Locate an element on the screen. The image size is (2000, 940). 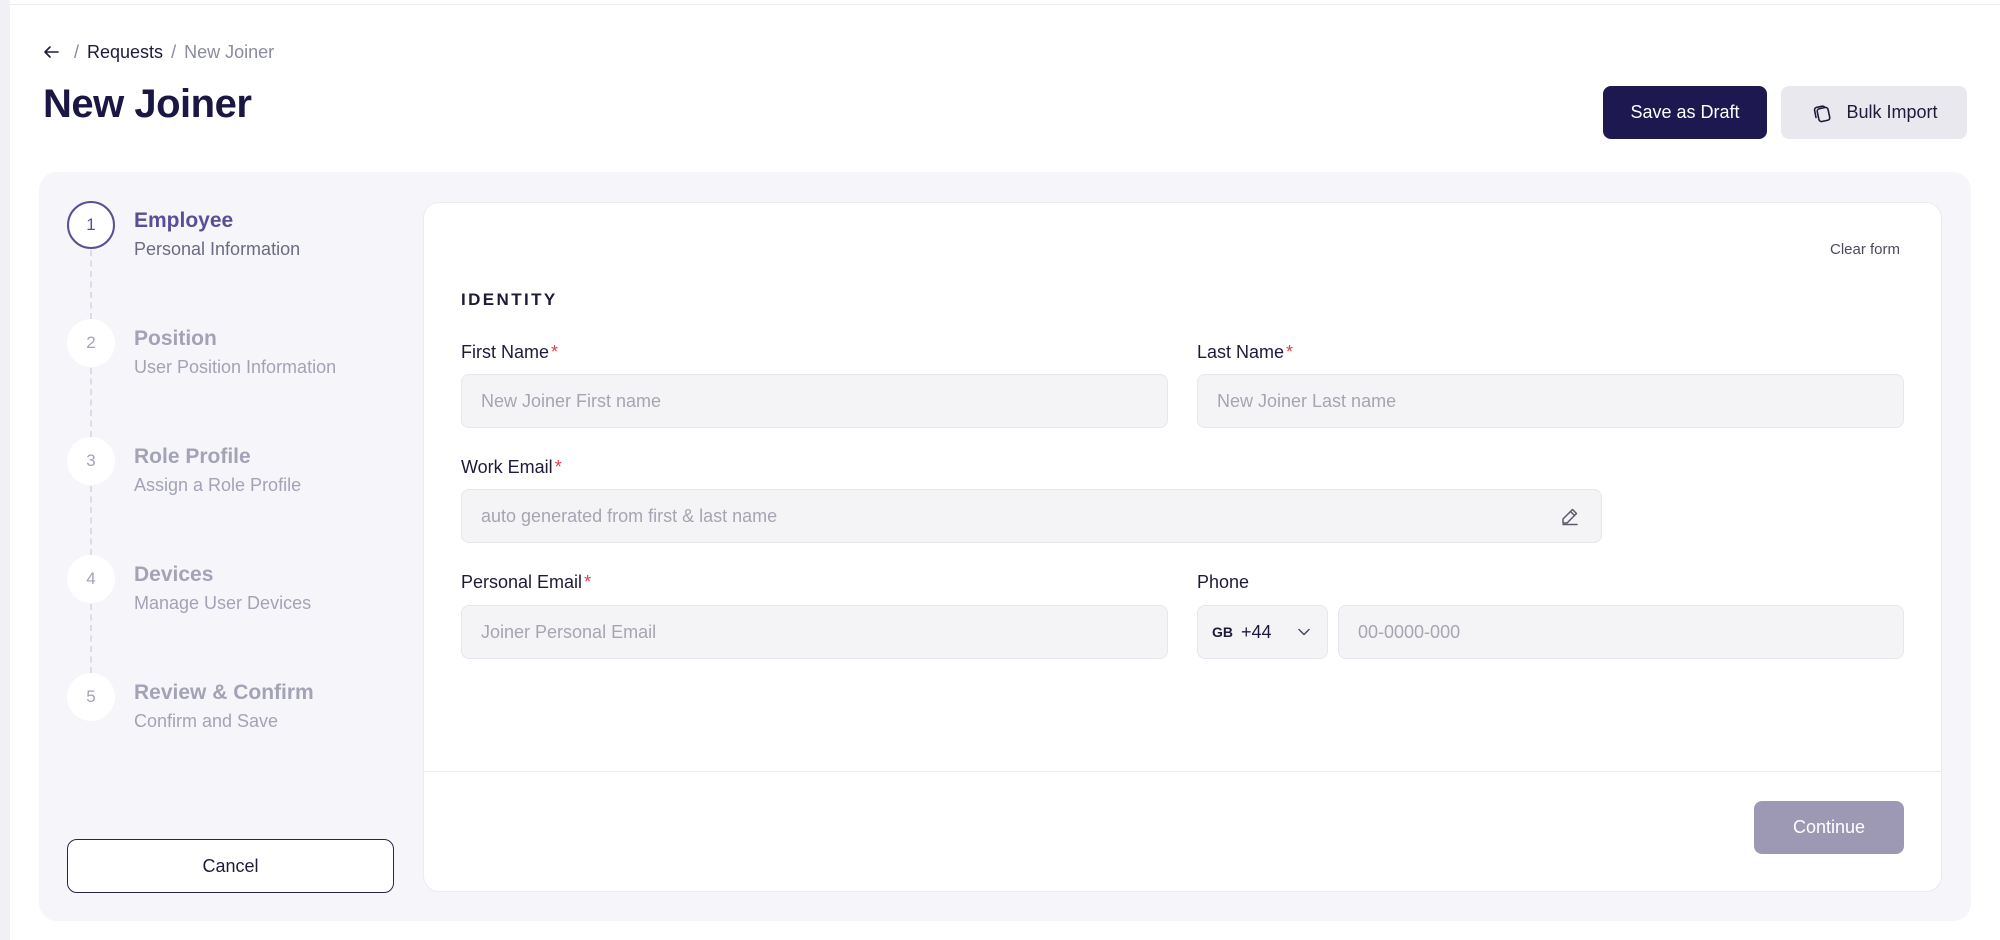
first-name-label: First Name * is located at coordinates (509, 352).